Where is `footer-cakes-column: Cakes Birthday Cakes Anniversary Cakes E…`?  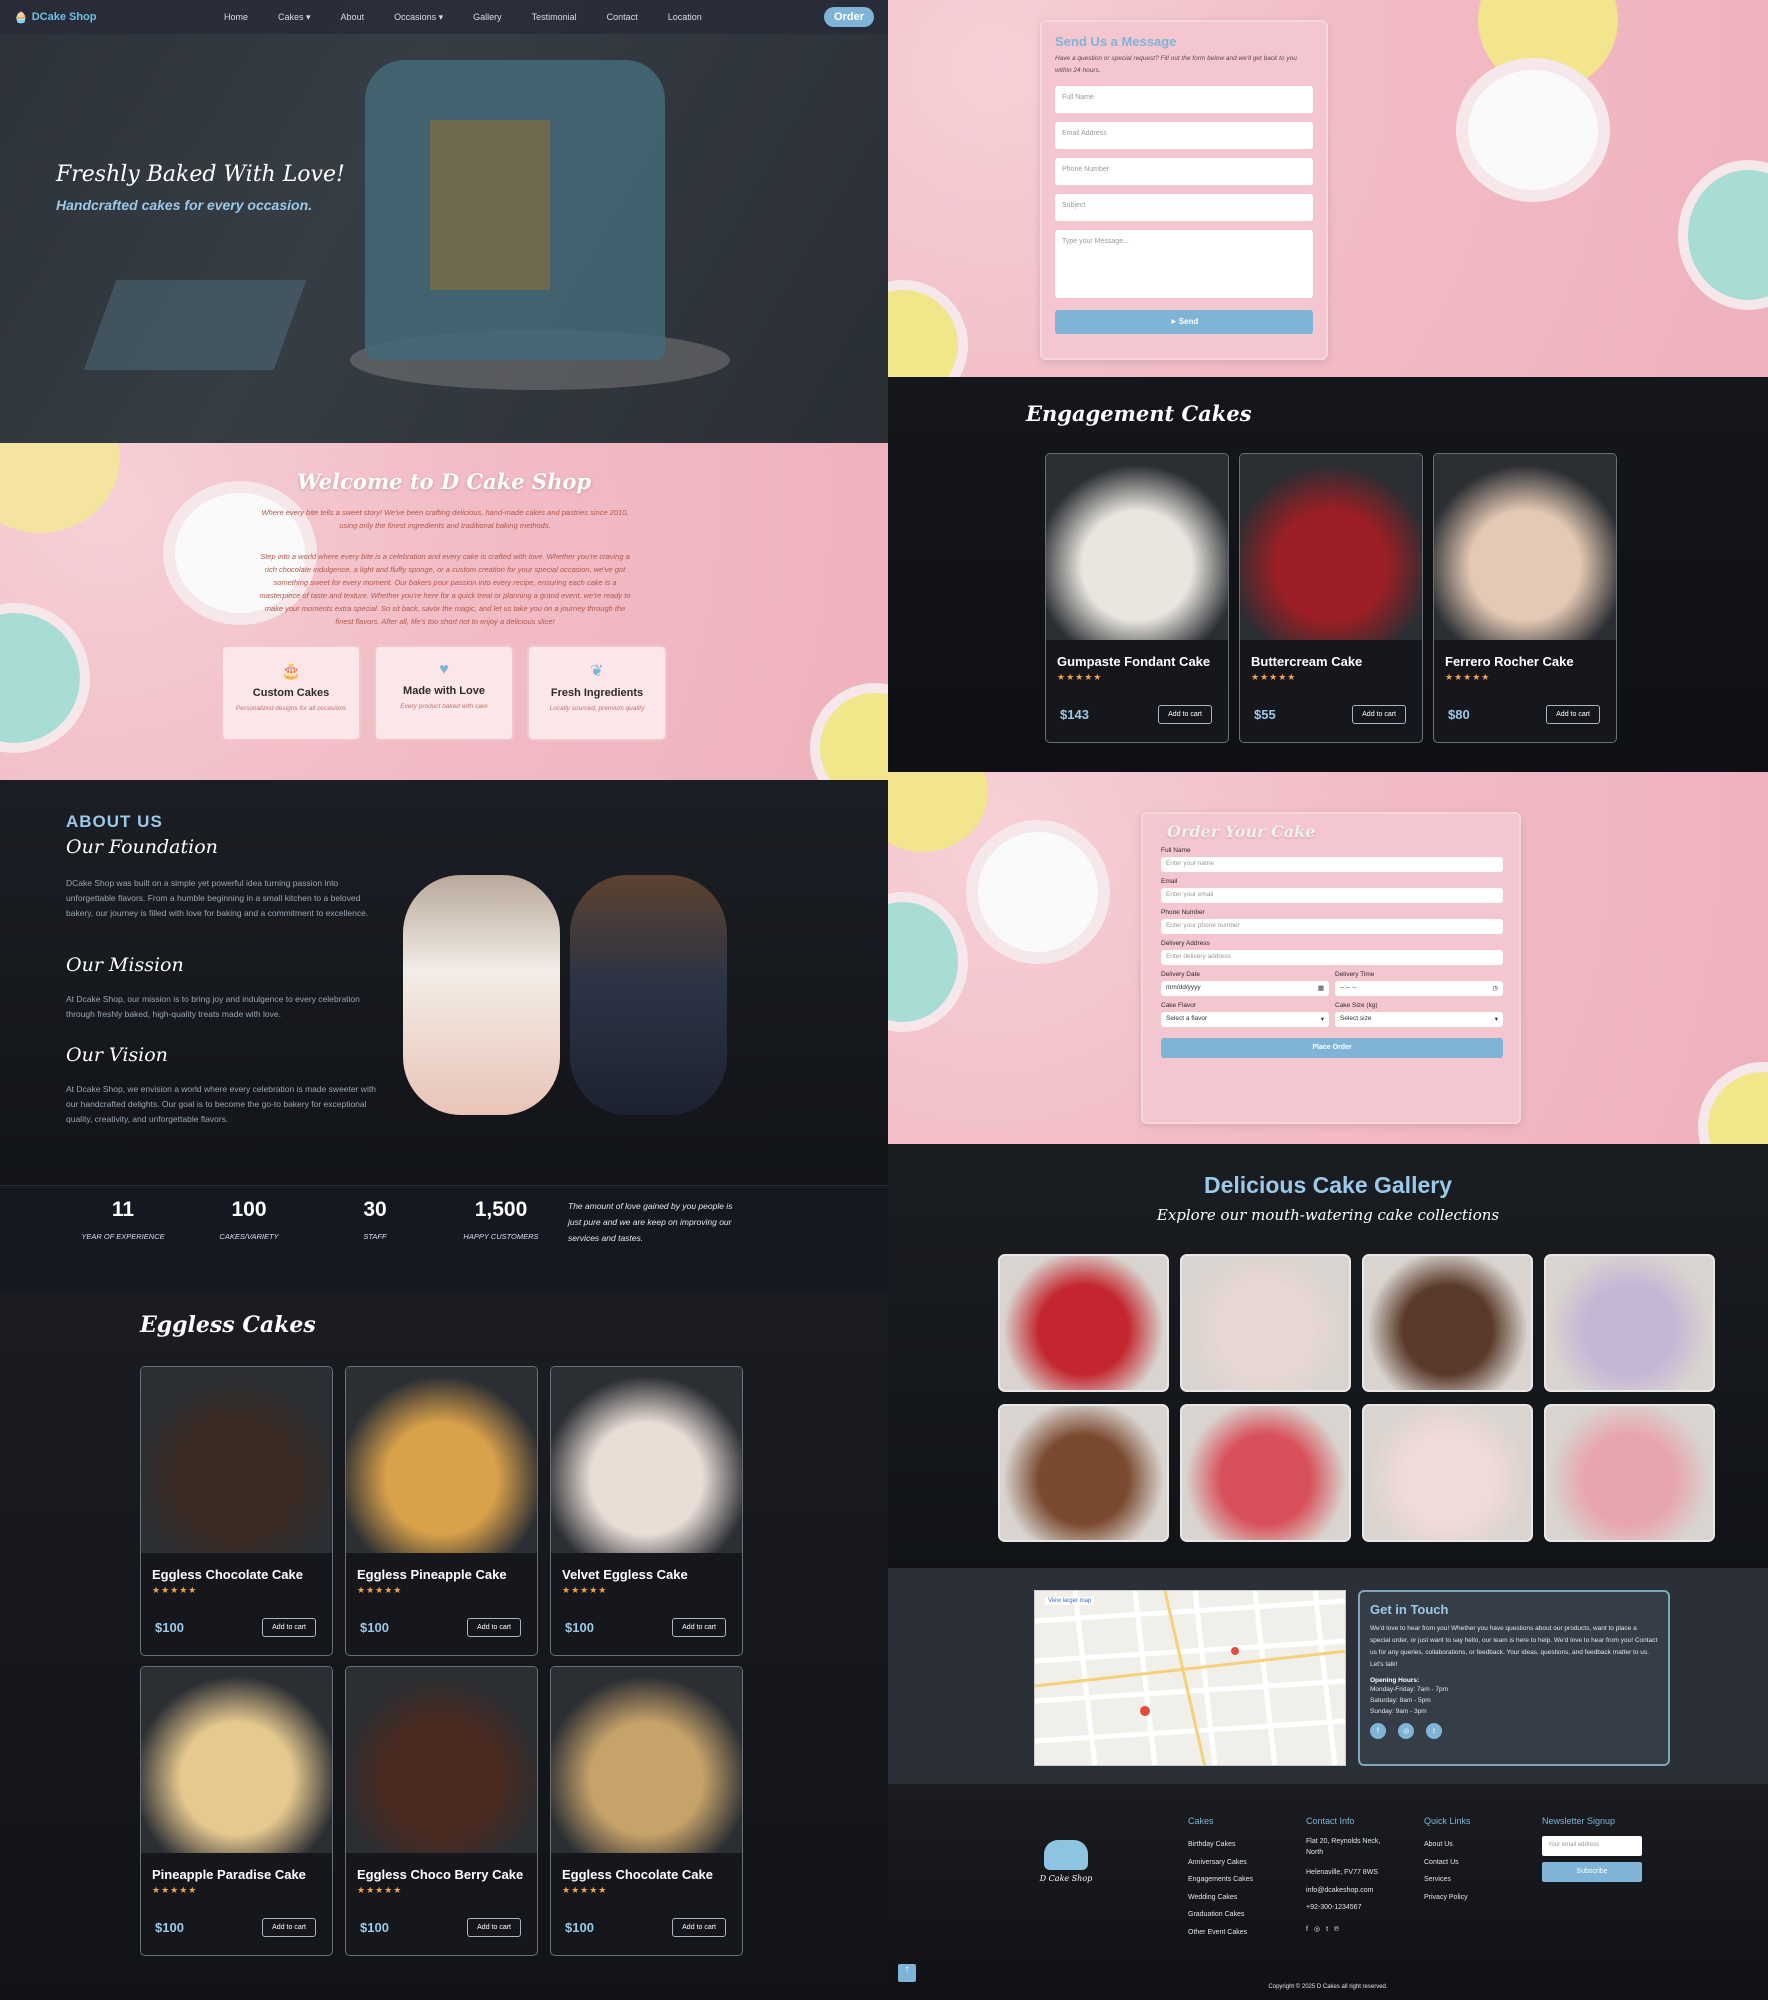 footer-cakes-column: Cakes Birthday Cakes Anniversary Cakes E… is located at coordinates (1220, 1878).